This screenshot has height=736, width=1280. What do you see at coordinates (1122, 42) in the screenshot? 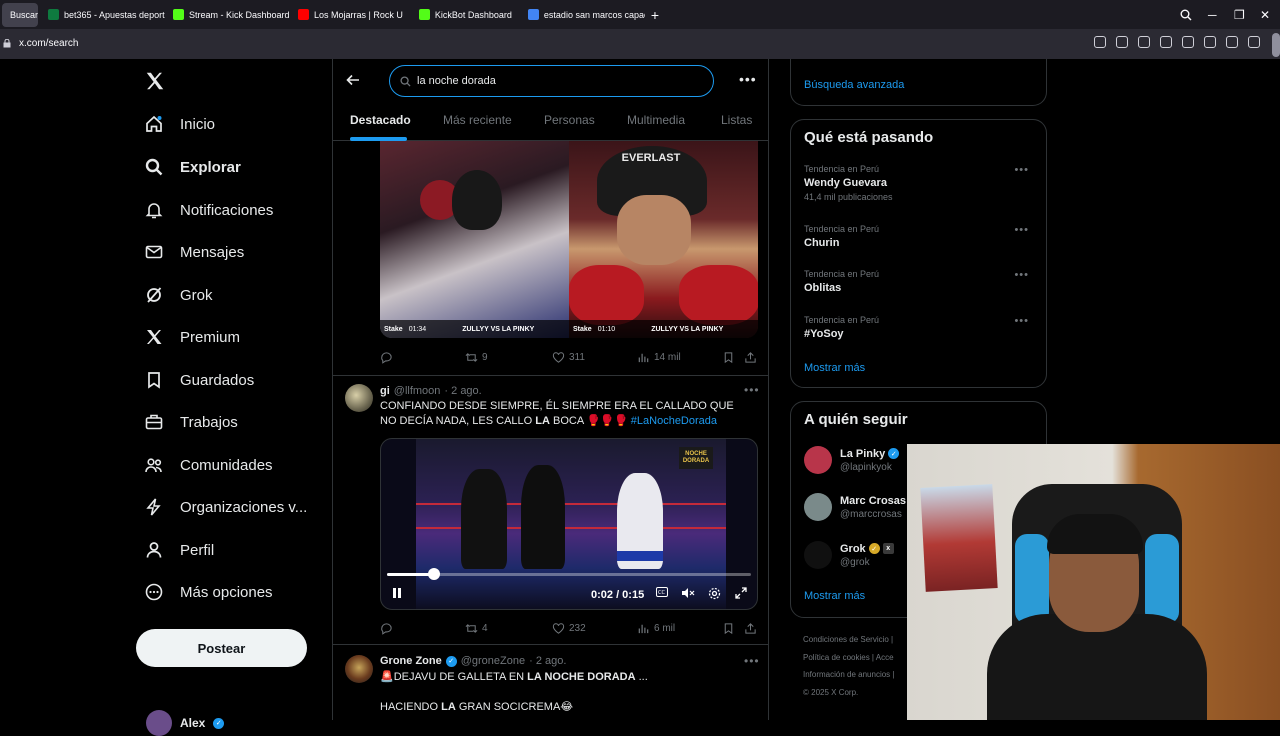
I see `screenshot-icon` at bounding box center [1122, 42].